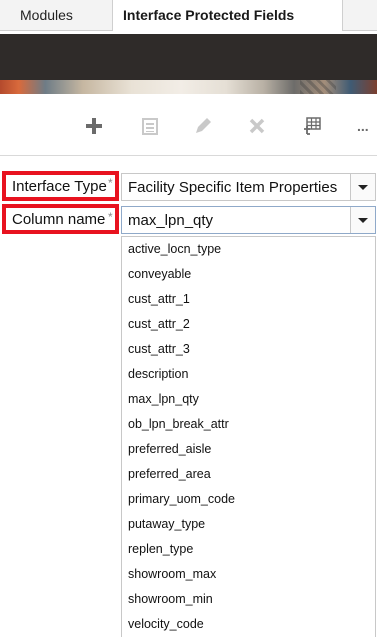  I want to click on dropdown-option: max_lpn_qty, so click(248, 399).